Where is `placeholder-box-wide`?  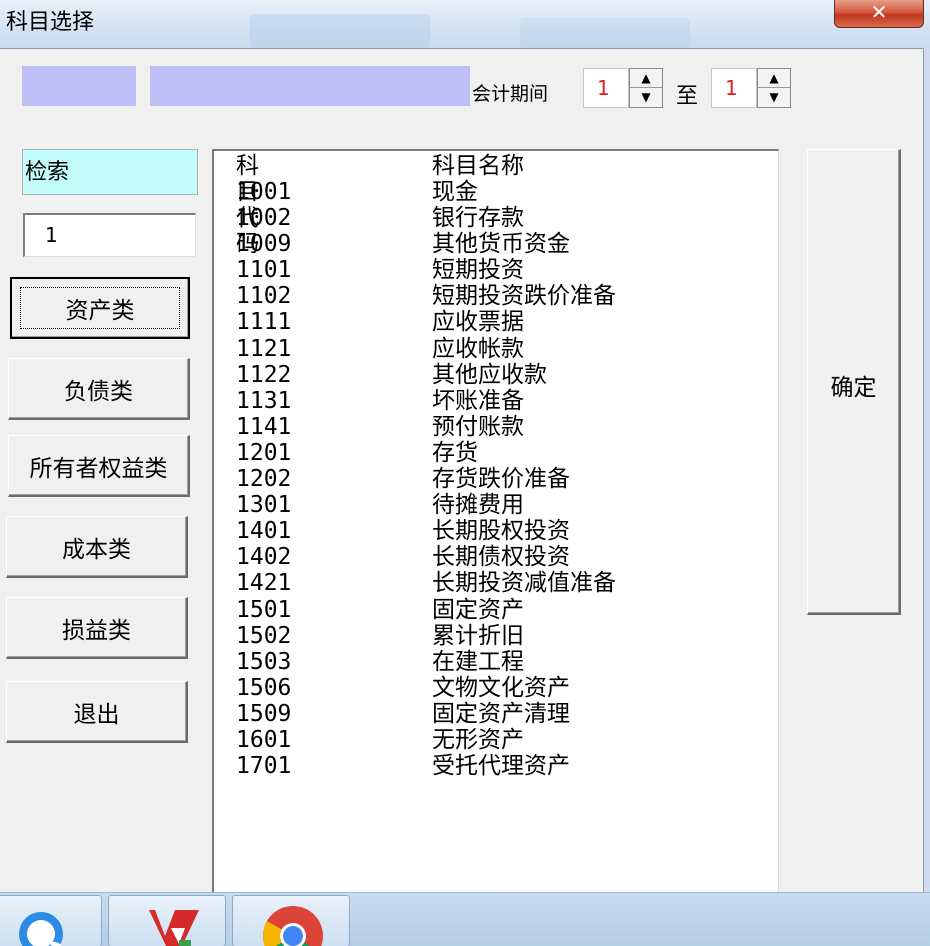
placeholder-box-wide is located at coordinates (310, 86).